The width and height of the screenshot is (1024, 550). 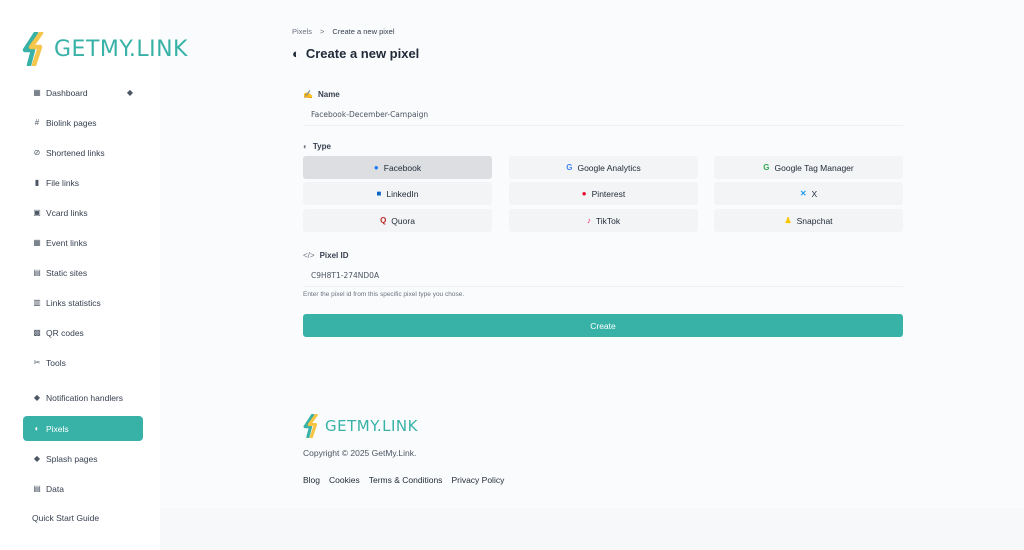 I want to click on sidebar-item-label: Vcard links, so click(x=67, y=212).